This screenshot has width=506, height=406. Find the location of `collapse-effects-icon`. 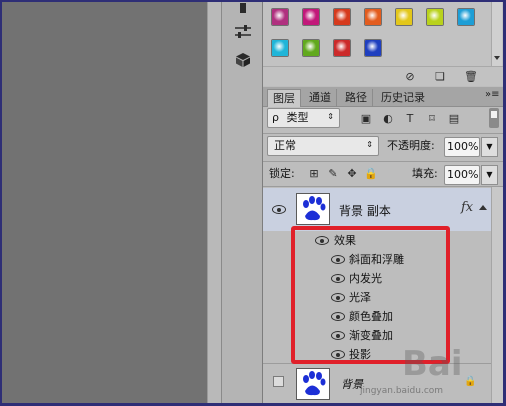

collapse-effects-icon is located at coordinates (483, 207).